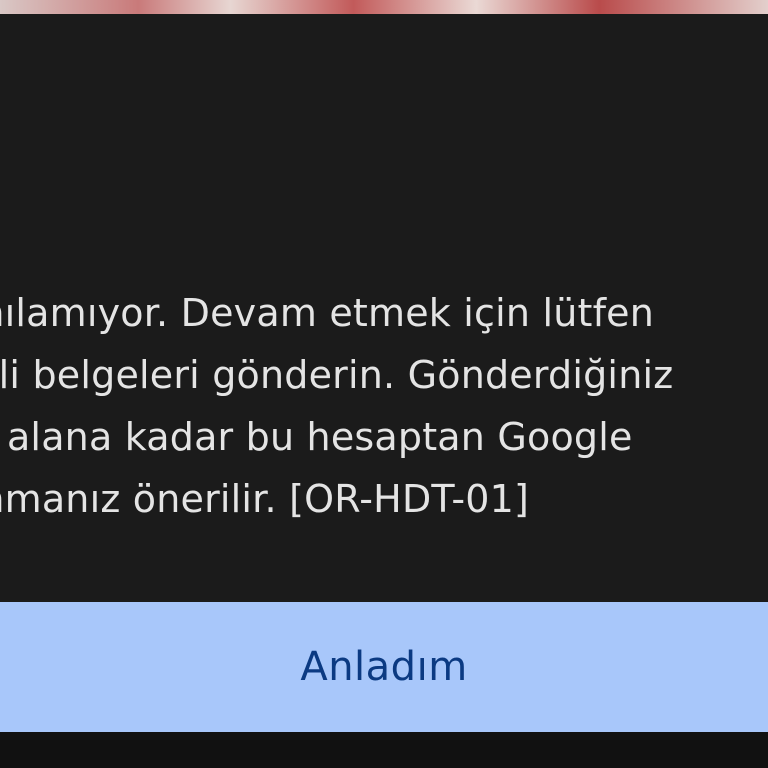 This screenshot has height=768, width=768. I want to click on confirm-button-label: Anladım, so click(384, 667).